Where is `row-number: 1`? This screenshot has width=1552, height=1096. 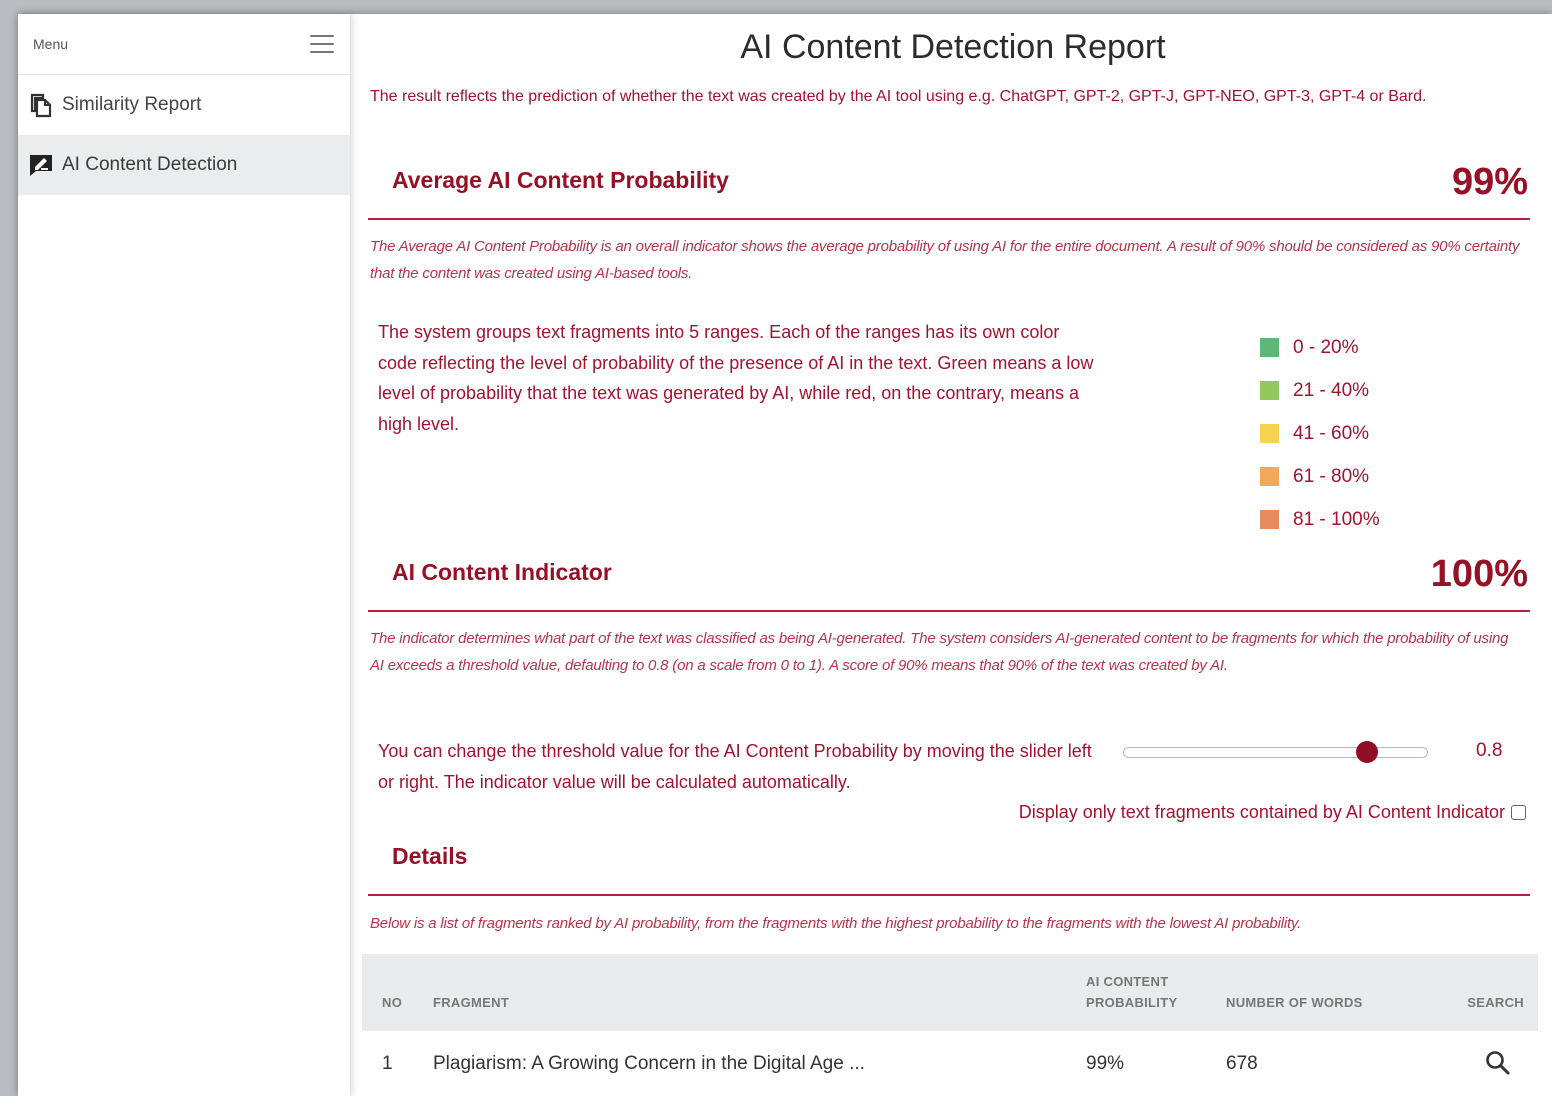
row-number: 1 is located at coordinates (387, 1063).